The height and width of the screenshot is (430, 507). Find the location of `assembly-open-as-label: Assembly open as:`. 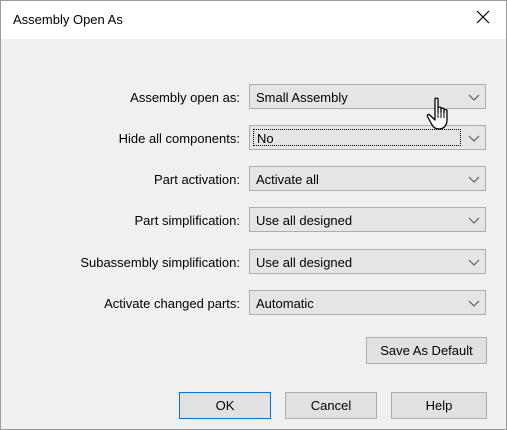

assembly-open-as-label: Assembly open as: is located at coordinates (185, 97).